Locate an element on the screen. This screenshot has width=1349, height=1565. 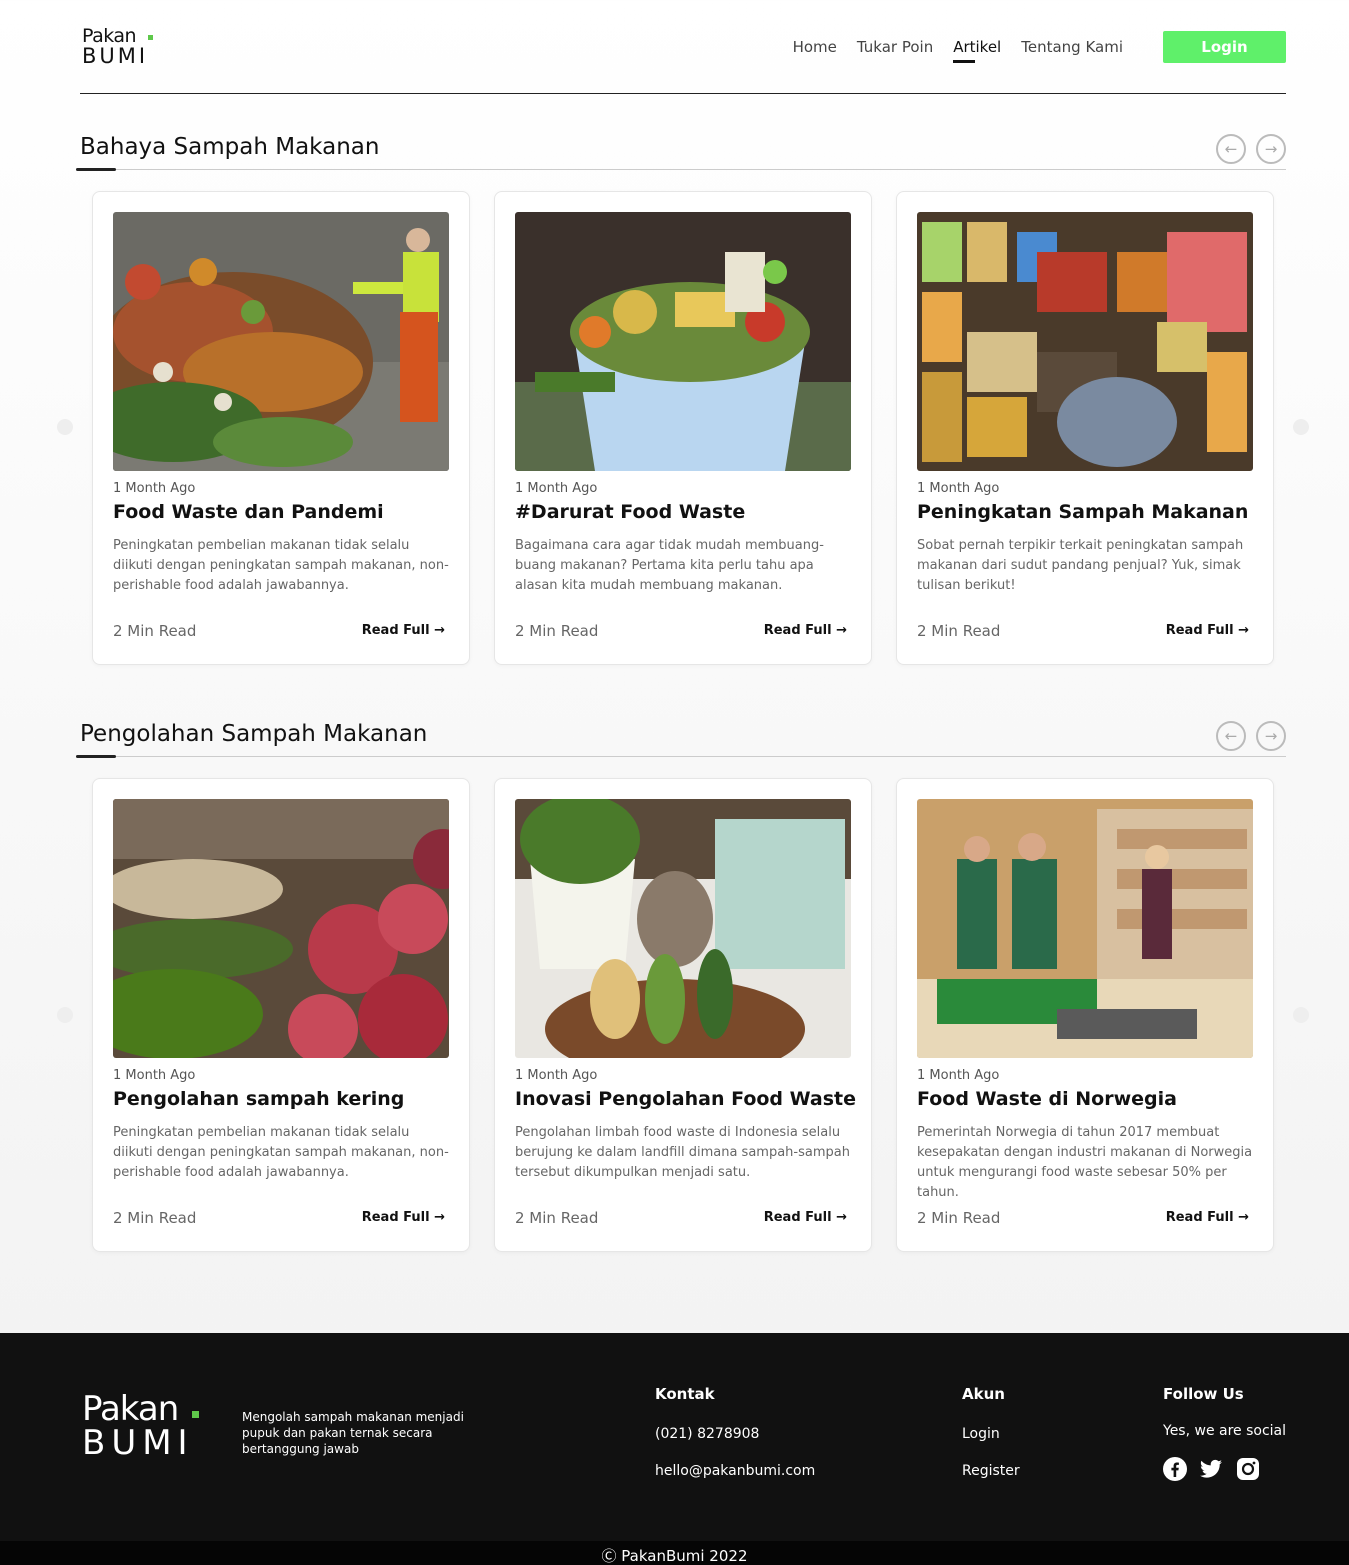
logo-dot is located at coordinates (150, 37).